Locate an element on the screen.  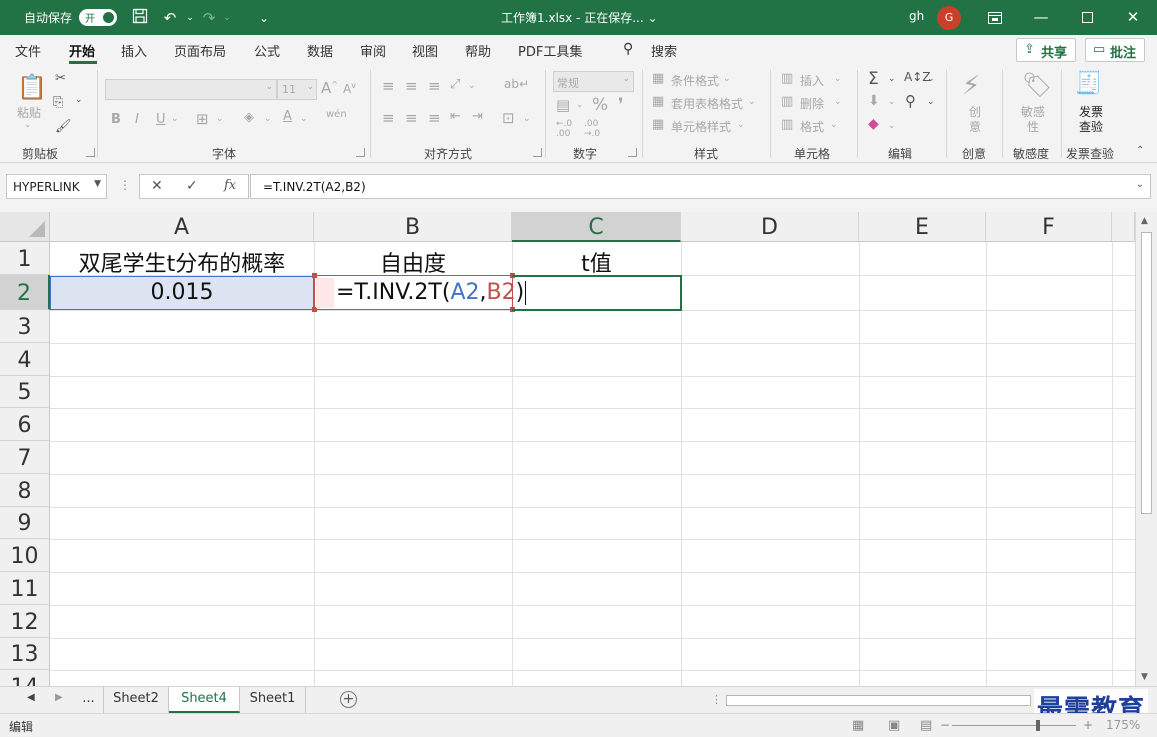
tab-split-icon: ⋮ is located at coordinates (716, 699).